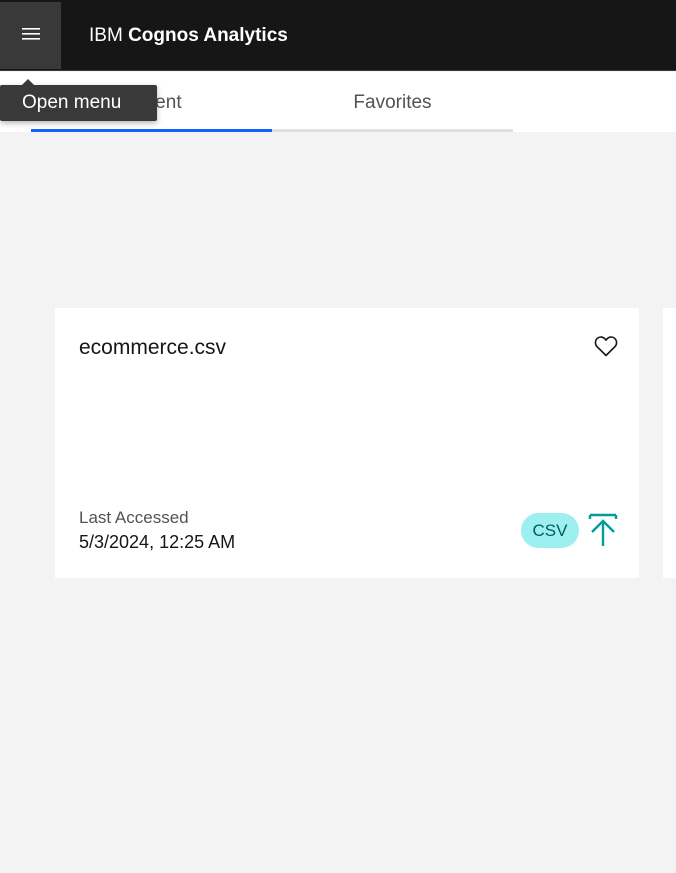 This screenshot has height=873, width=676. Describe the element at coordinates (338, 35) in the screenshot. I see `top-navigation-bar: IBM Cognos Analytics` at that location.